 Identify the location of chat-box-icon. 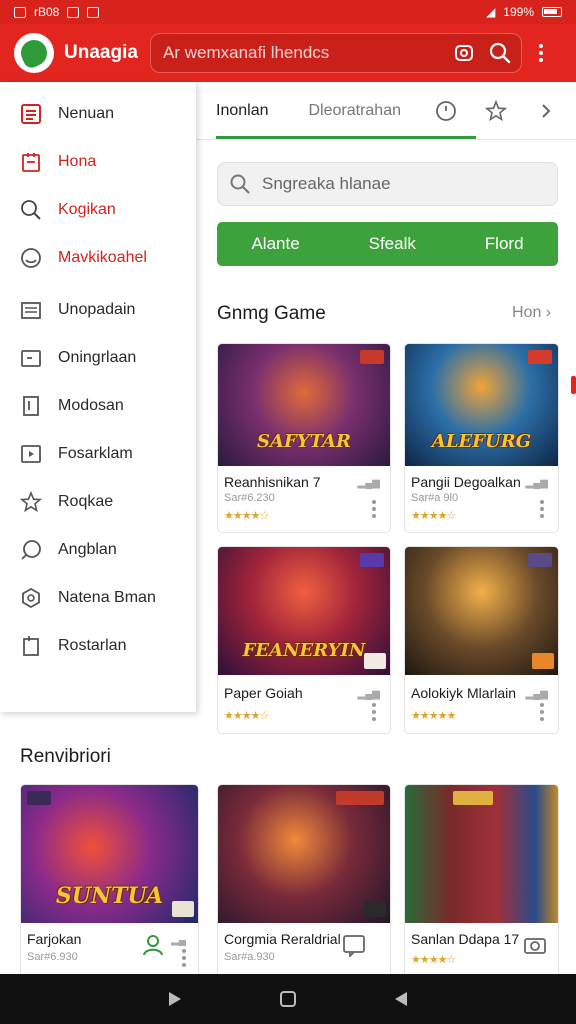
(354, 946).